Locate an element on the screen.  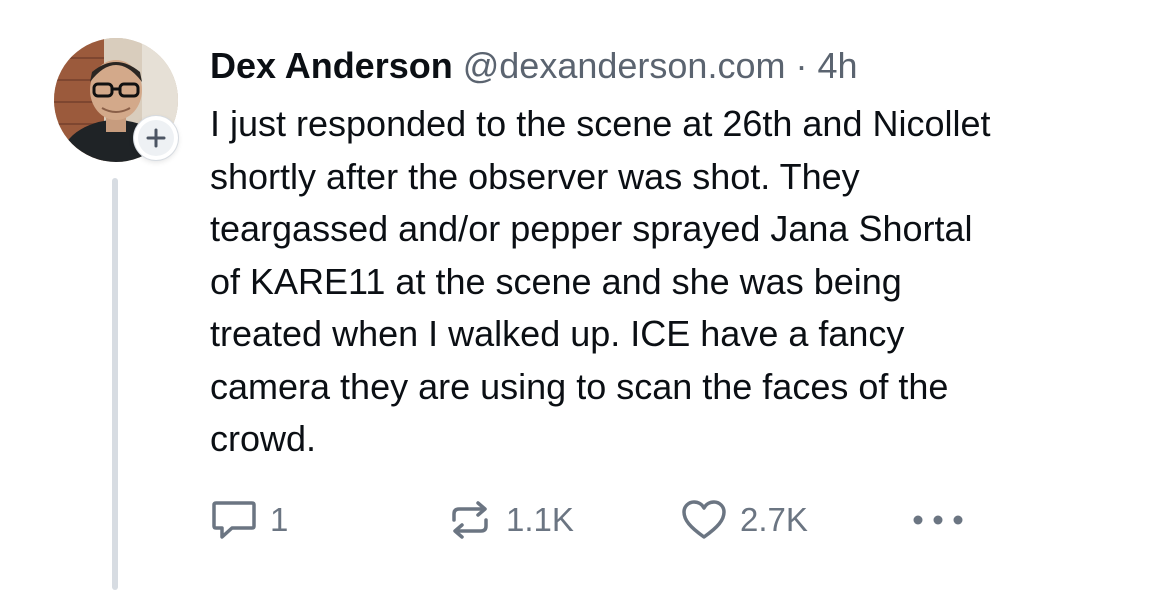
post-text-line: crowd. is located at coordinates (263, 438).